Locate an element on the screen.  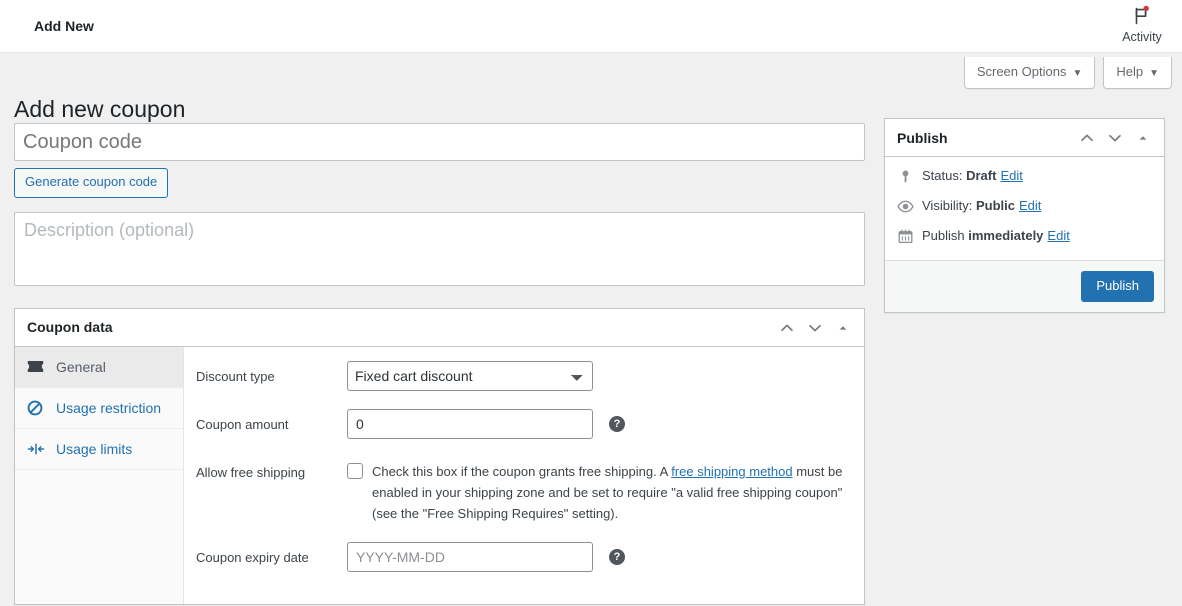
field-coupon-amount: Coupon amount ? is located at coordinates (524, 423).